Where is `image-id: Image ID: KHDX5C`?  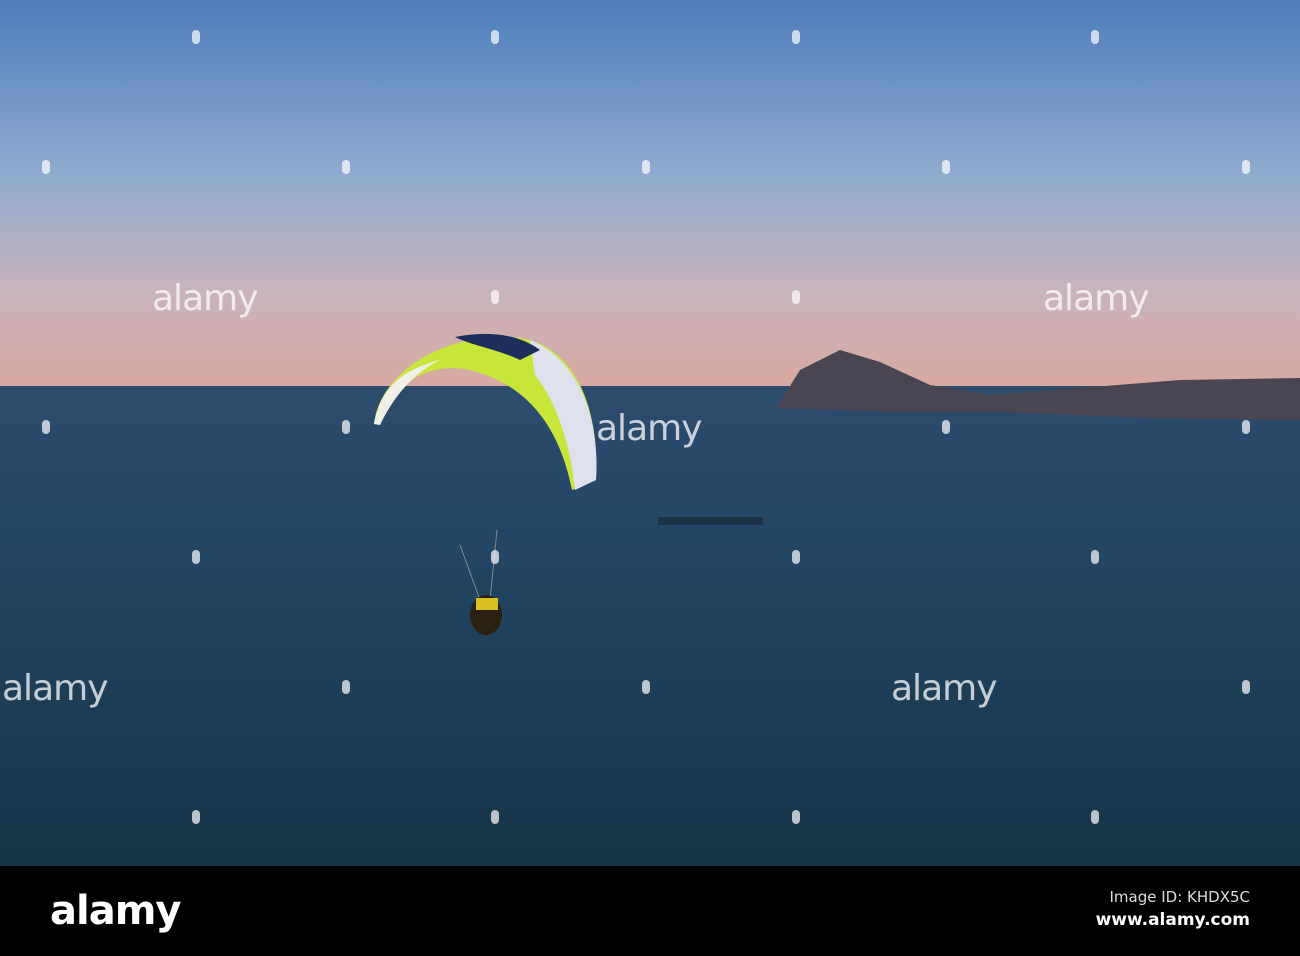
image-id: Image ID: KHDX5C is located at coordinates (1179, 897).